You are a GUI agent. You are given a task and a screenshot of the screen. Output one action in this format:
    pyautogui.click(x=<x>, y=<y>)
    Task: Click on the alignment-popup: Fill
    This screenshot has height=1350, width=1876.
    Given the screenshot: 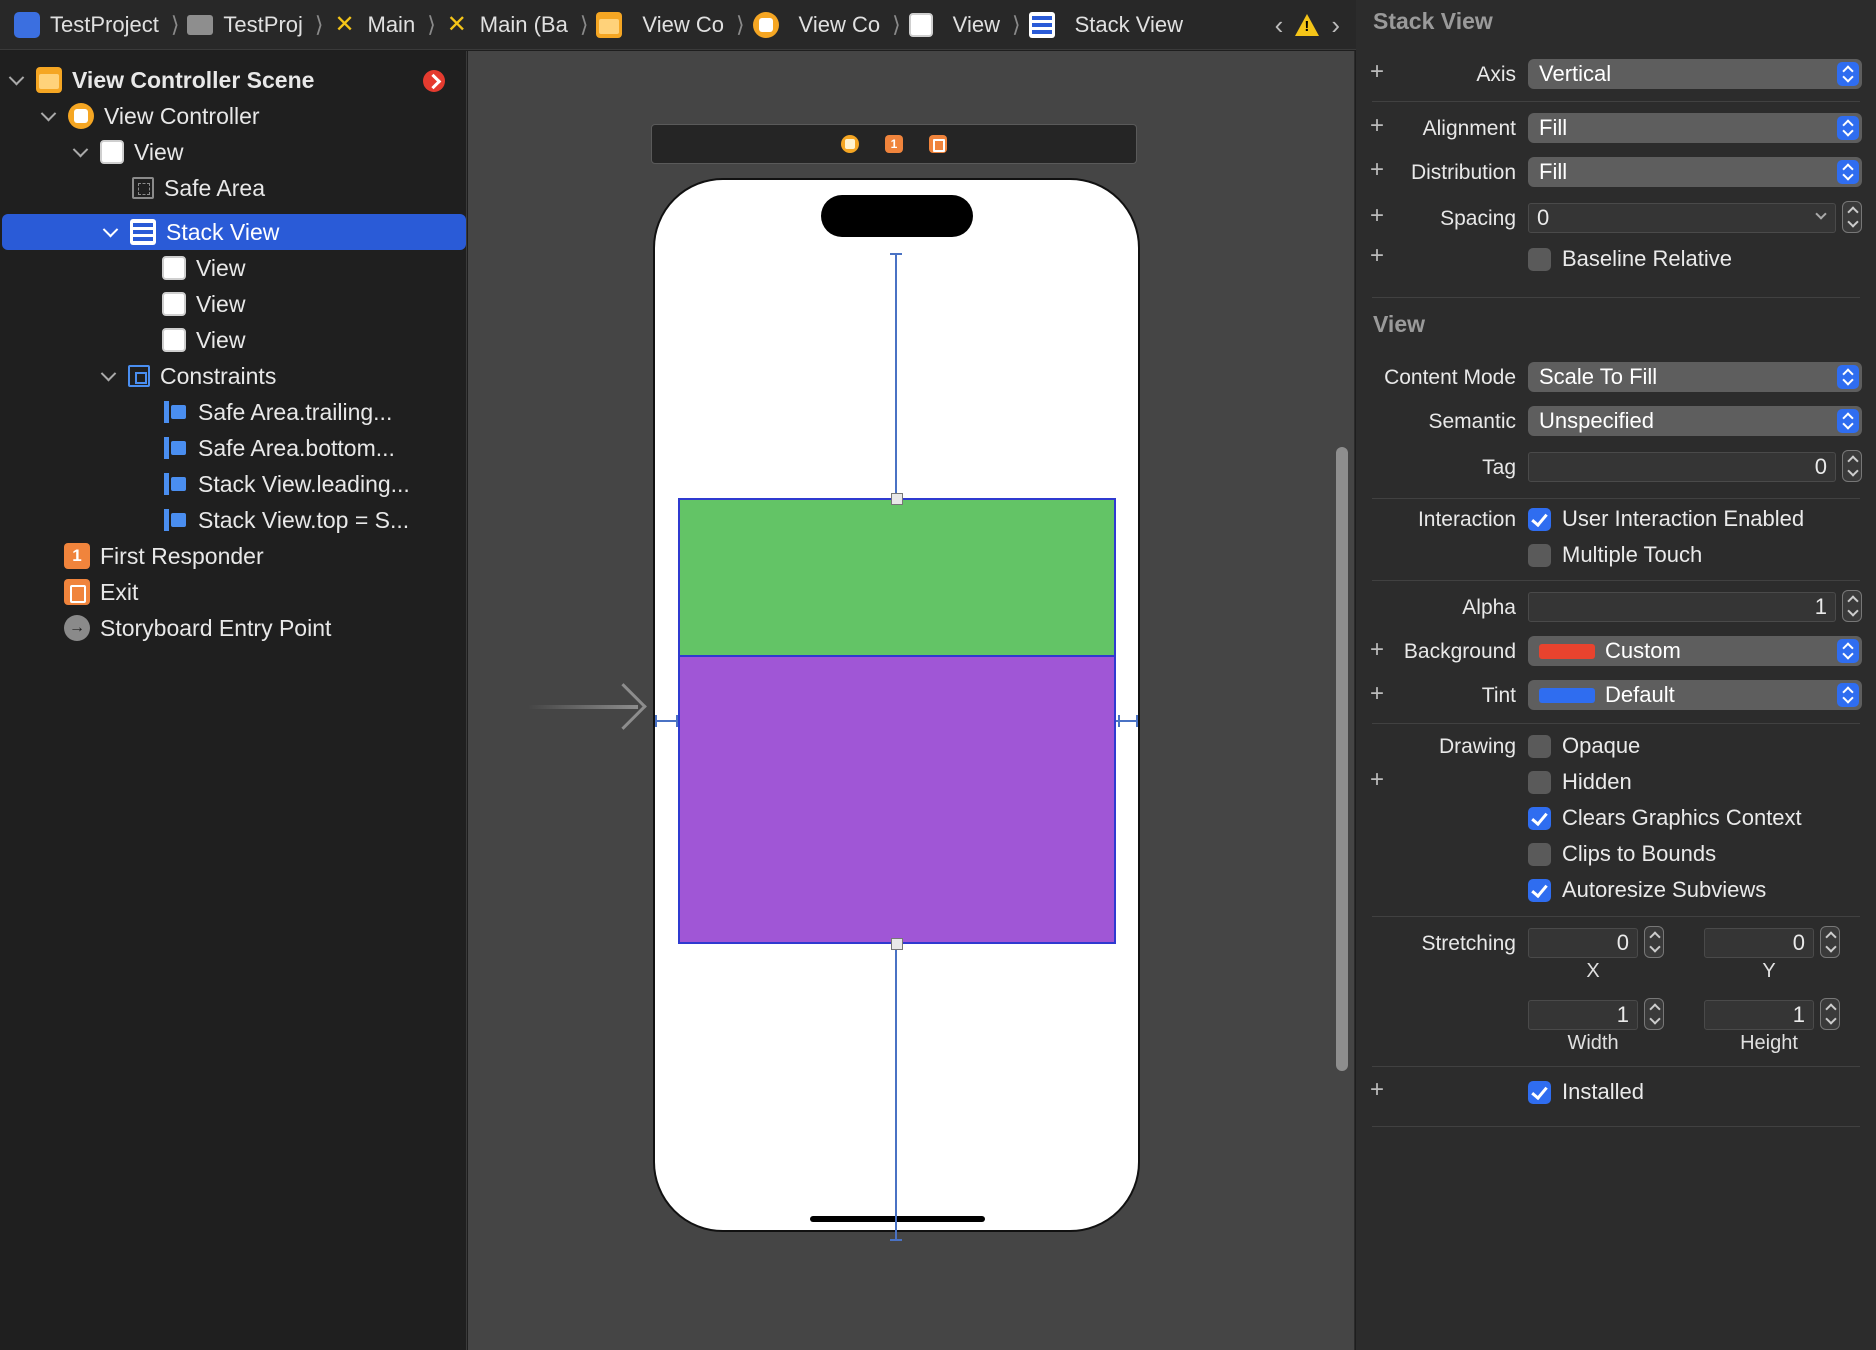 What is the action you would take?
    pyautogui.click(x=1695, y=128)
    